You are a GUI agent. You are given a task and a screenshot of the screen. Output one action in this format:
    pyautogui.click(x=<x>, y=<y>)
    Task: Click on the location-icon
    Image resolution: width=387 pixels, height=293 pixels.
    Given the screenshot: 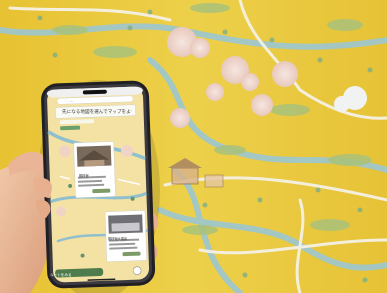 What is the action you would take?
    pyautogui.click(x=137, y=270)
    